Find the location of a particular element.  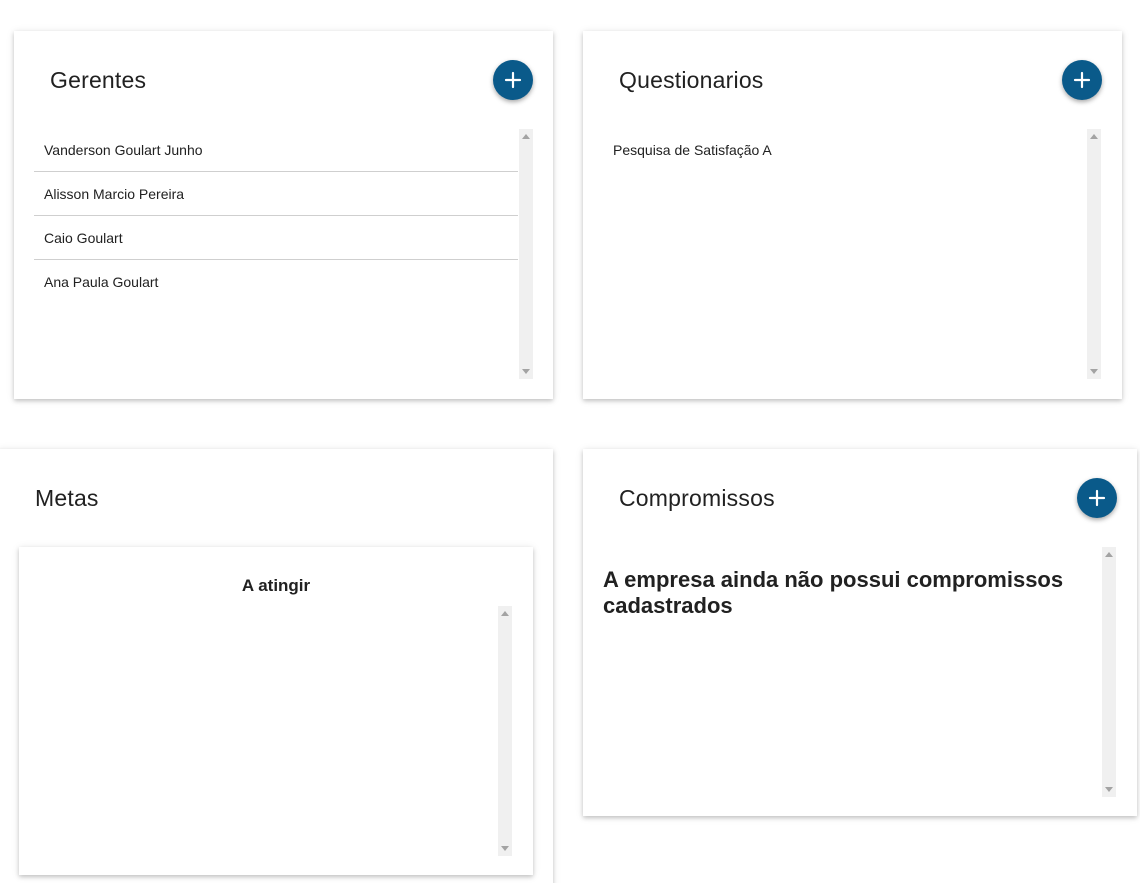

compromissos-title: Compromissos is located at coordinates (697, 498).